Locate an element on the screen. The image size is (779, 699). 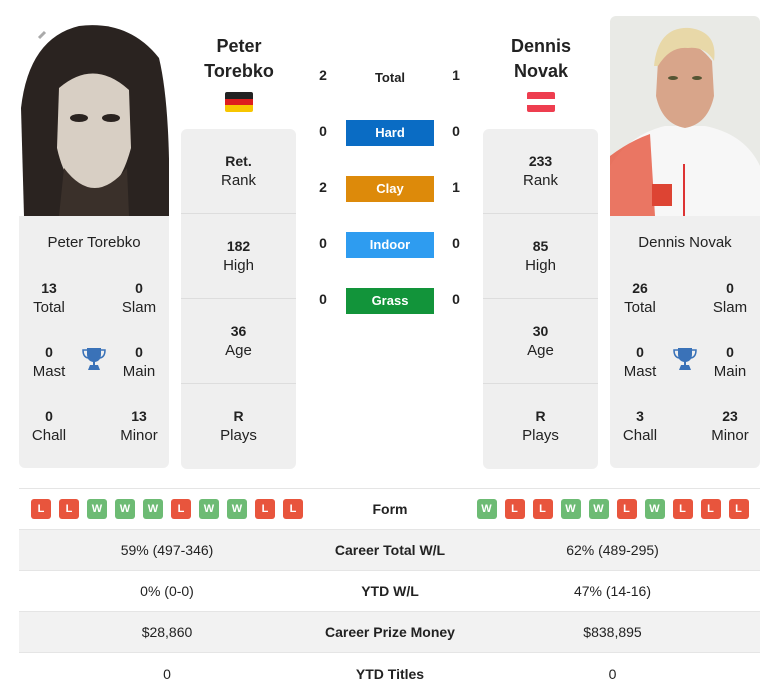
form-row: LLWWWLWWLL Form WLLWWLWLLL is located at coordinates (389, 509).